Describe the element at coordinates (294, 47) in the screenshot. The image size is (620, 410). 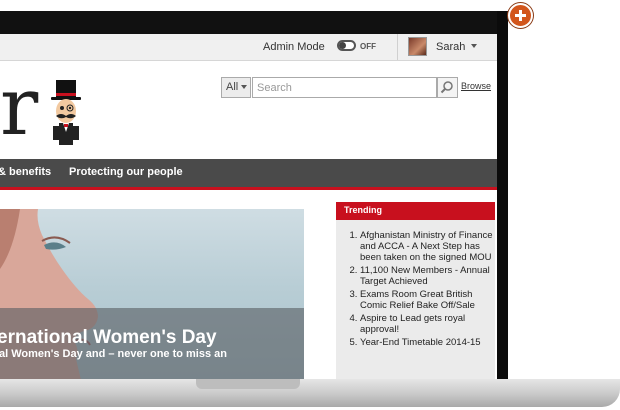
I see `admin-mode-label: Admin Mode` at that location.